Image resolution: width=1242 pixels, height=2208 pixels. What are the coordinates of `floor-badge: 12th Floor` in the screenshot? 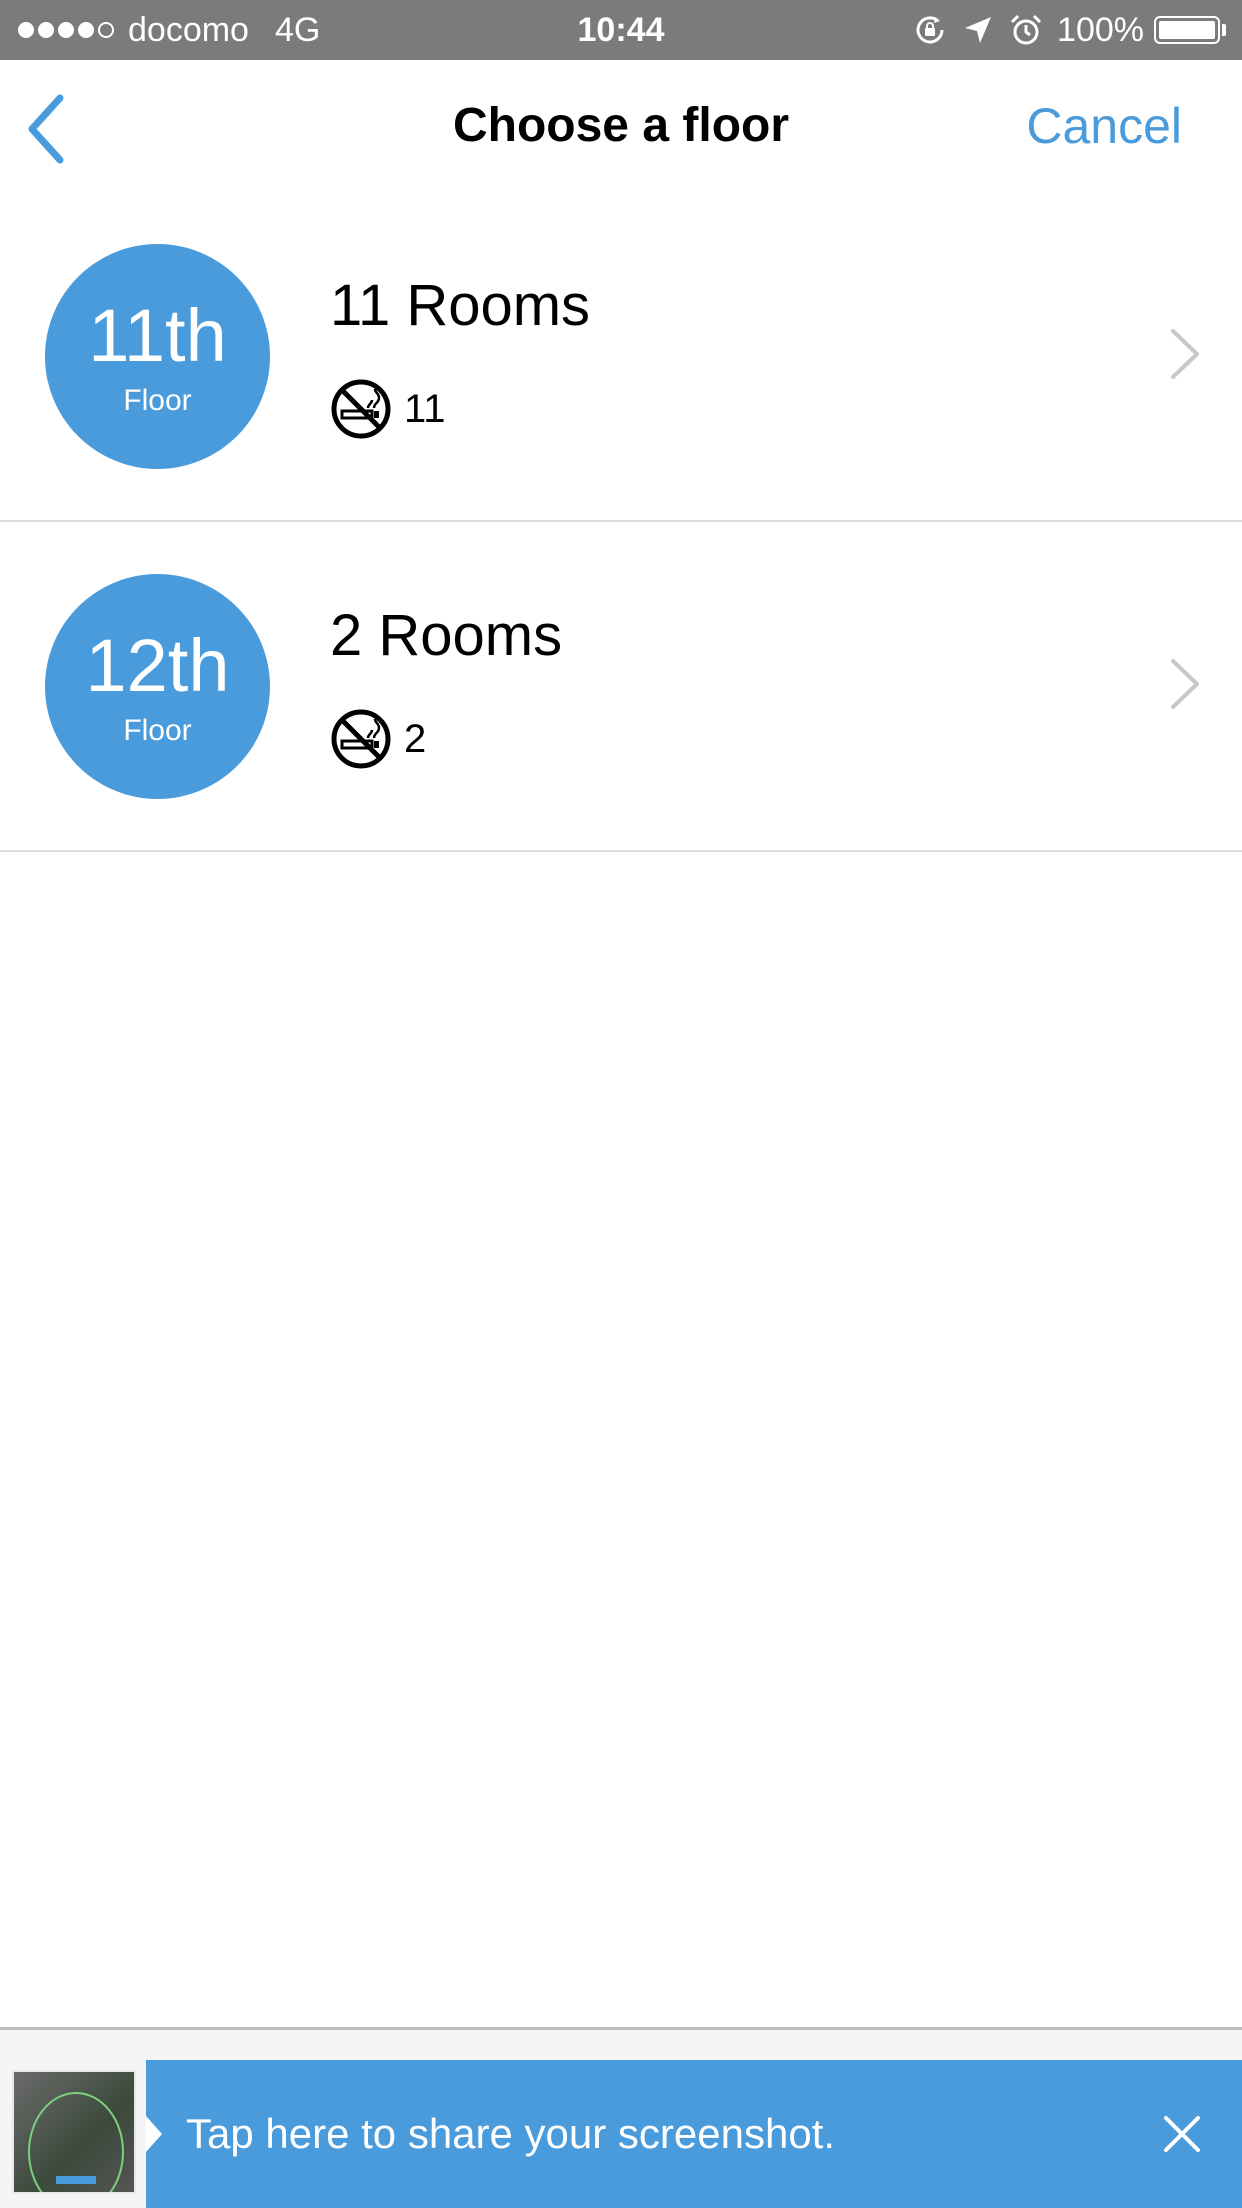 It's located at (157, 686).